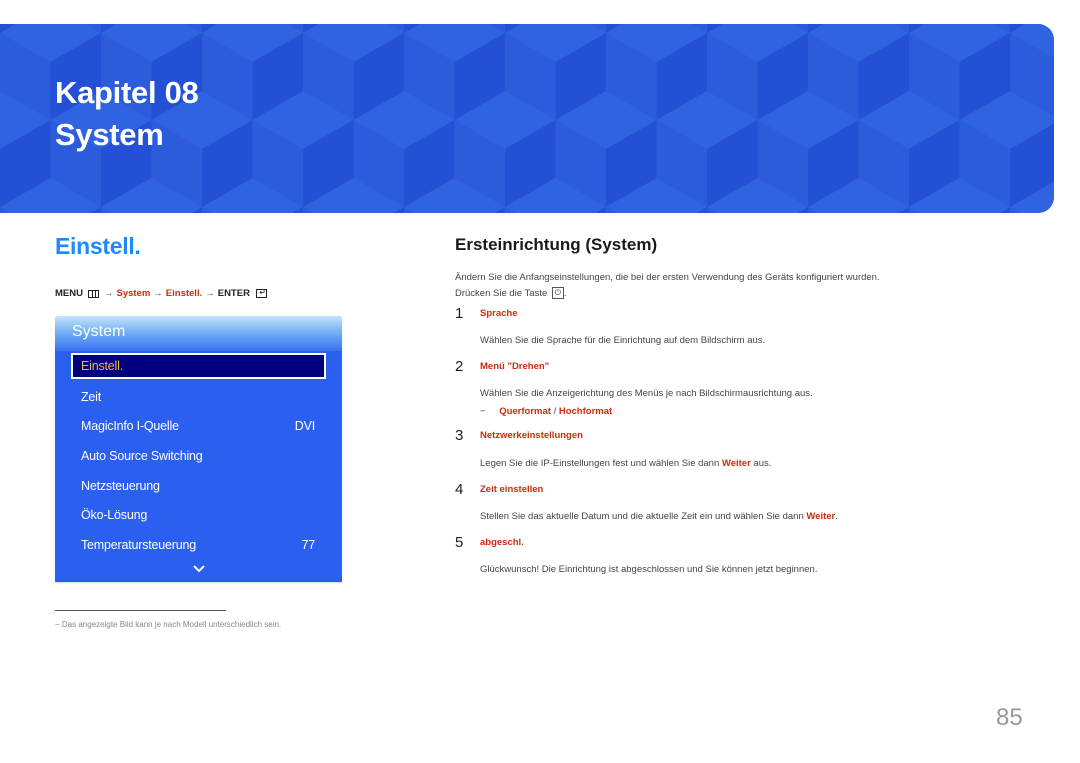 The width and height of the screenshot is (1080, 763). Describe the element at coordinates (459, 313) in the screenshot. I see `step-number: 1` at that location.